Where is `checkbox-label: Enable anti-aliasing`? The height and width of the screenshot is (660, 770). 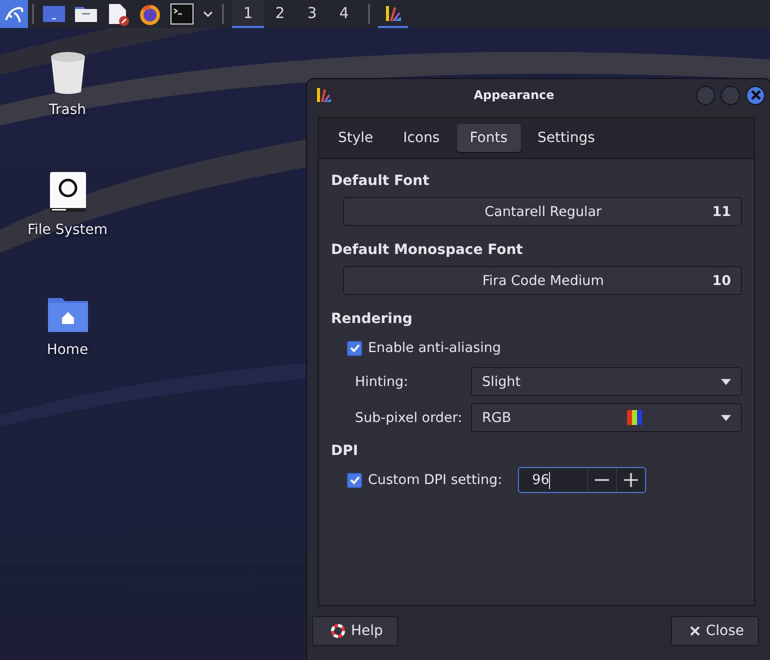 checkbox-label: Enable anti-aliasing is located at coordinates (434, 348).